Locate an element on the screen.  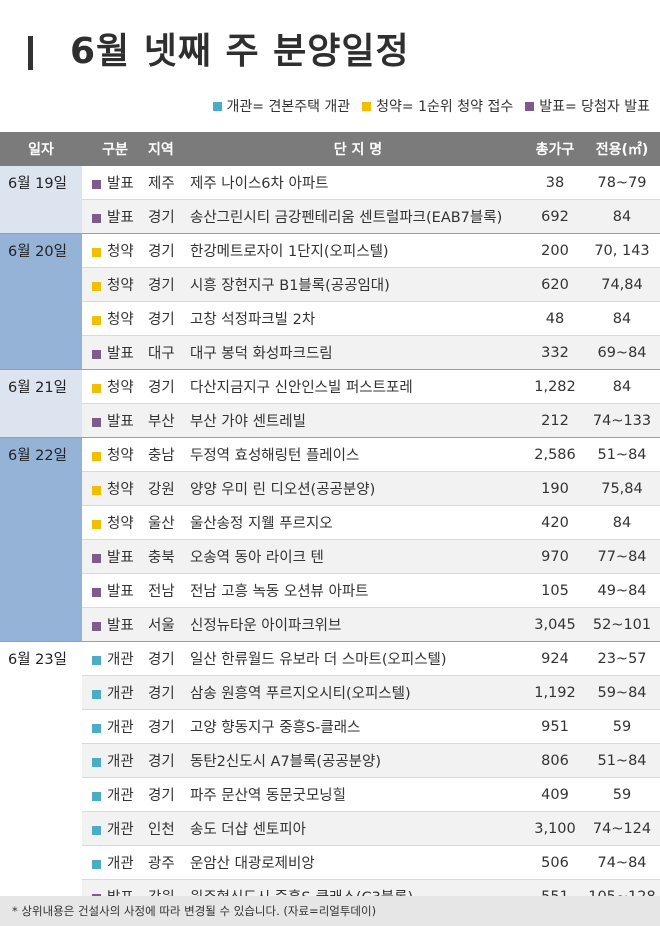
area-cell: 74,84 is located at coordinates (622, 284).